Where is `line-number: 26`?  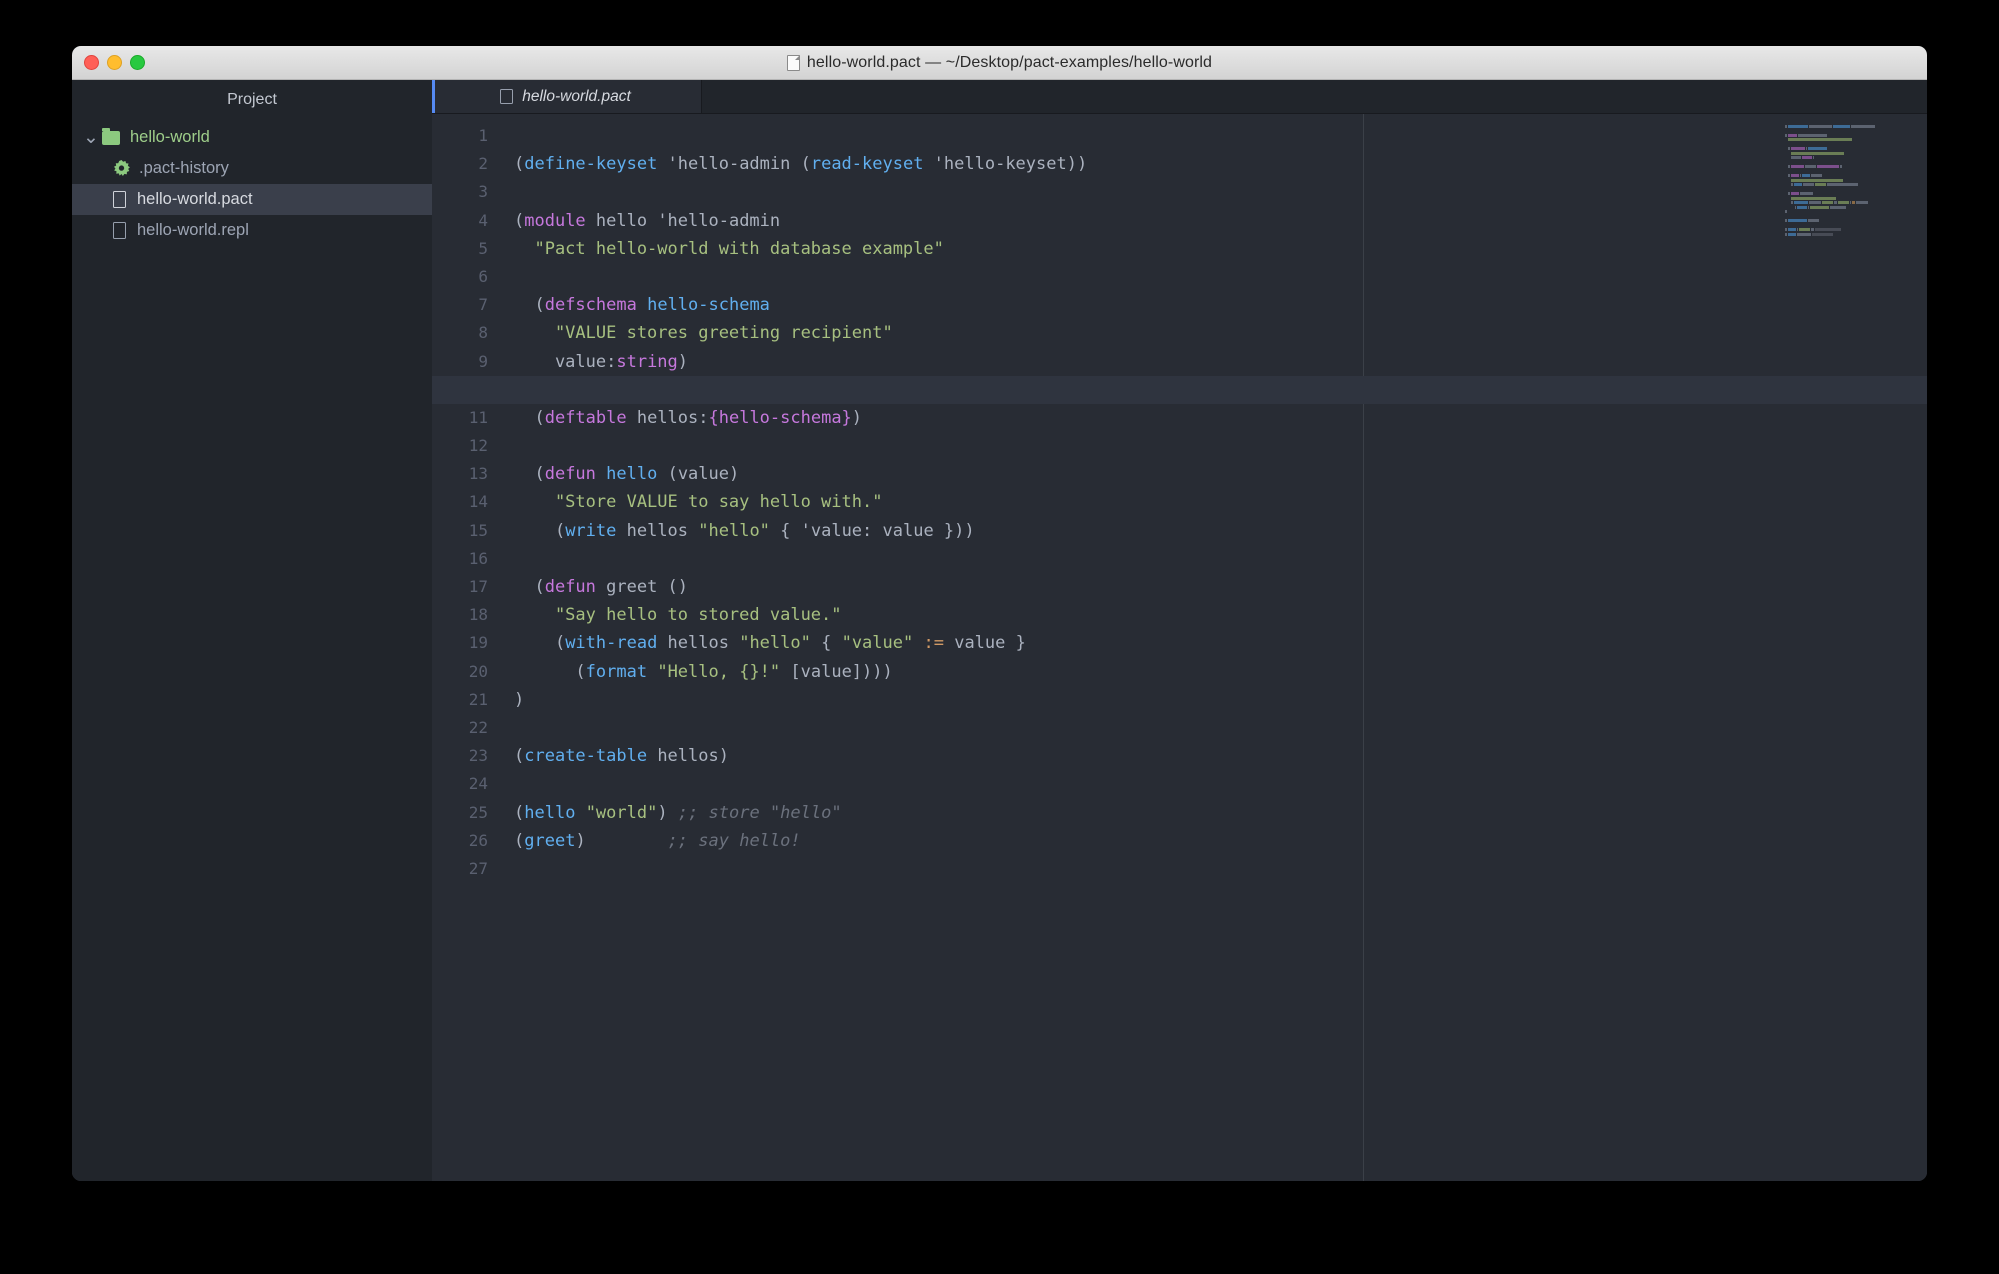
line-number: 26 is located at coordinates (478, 840).